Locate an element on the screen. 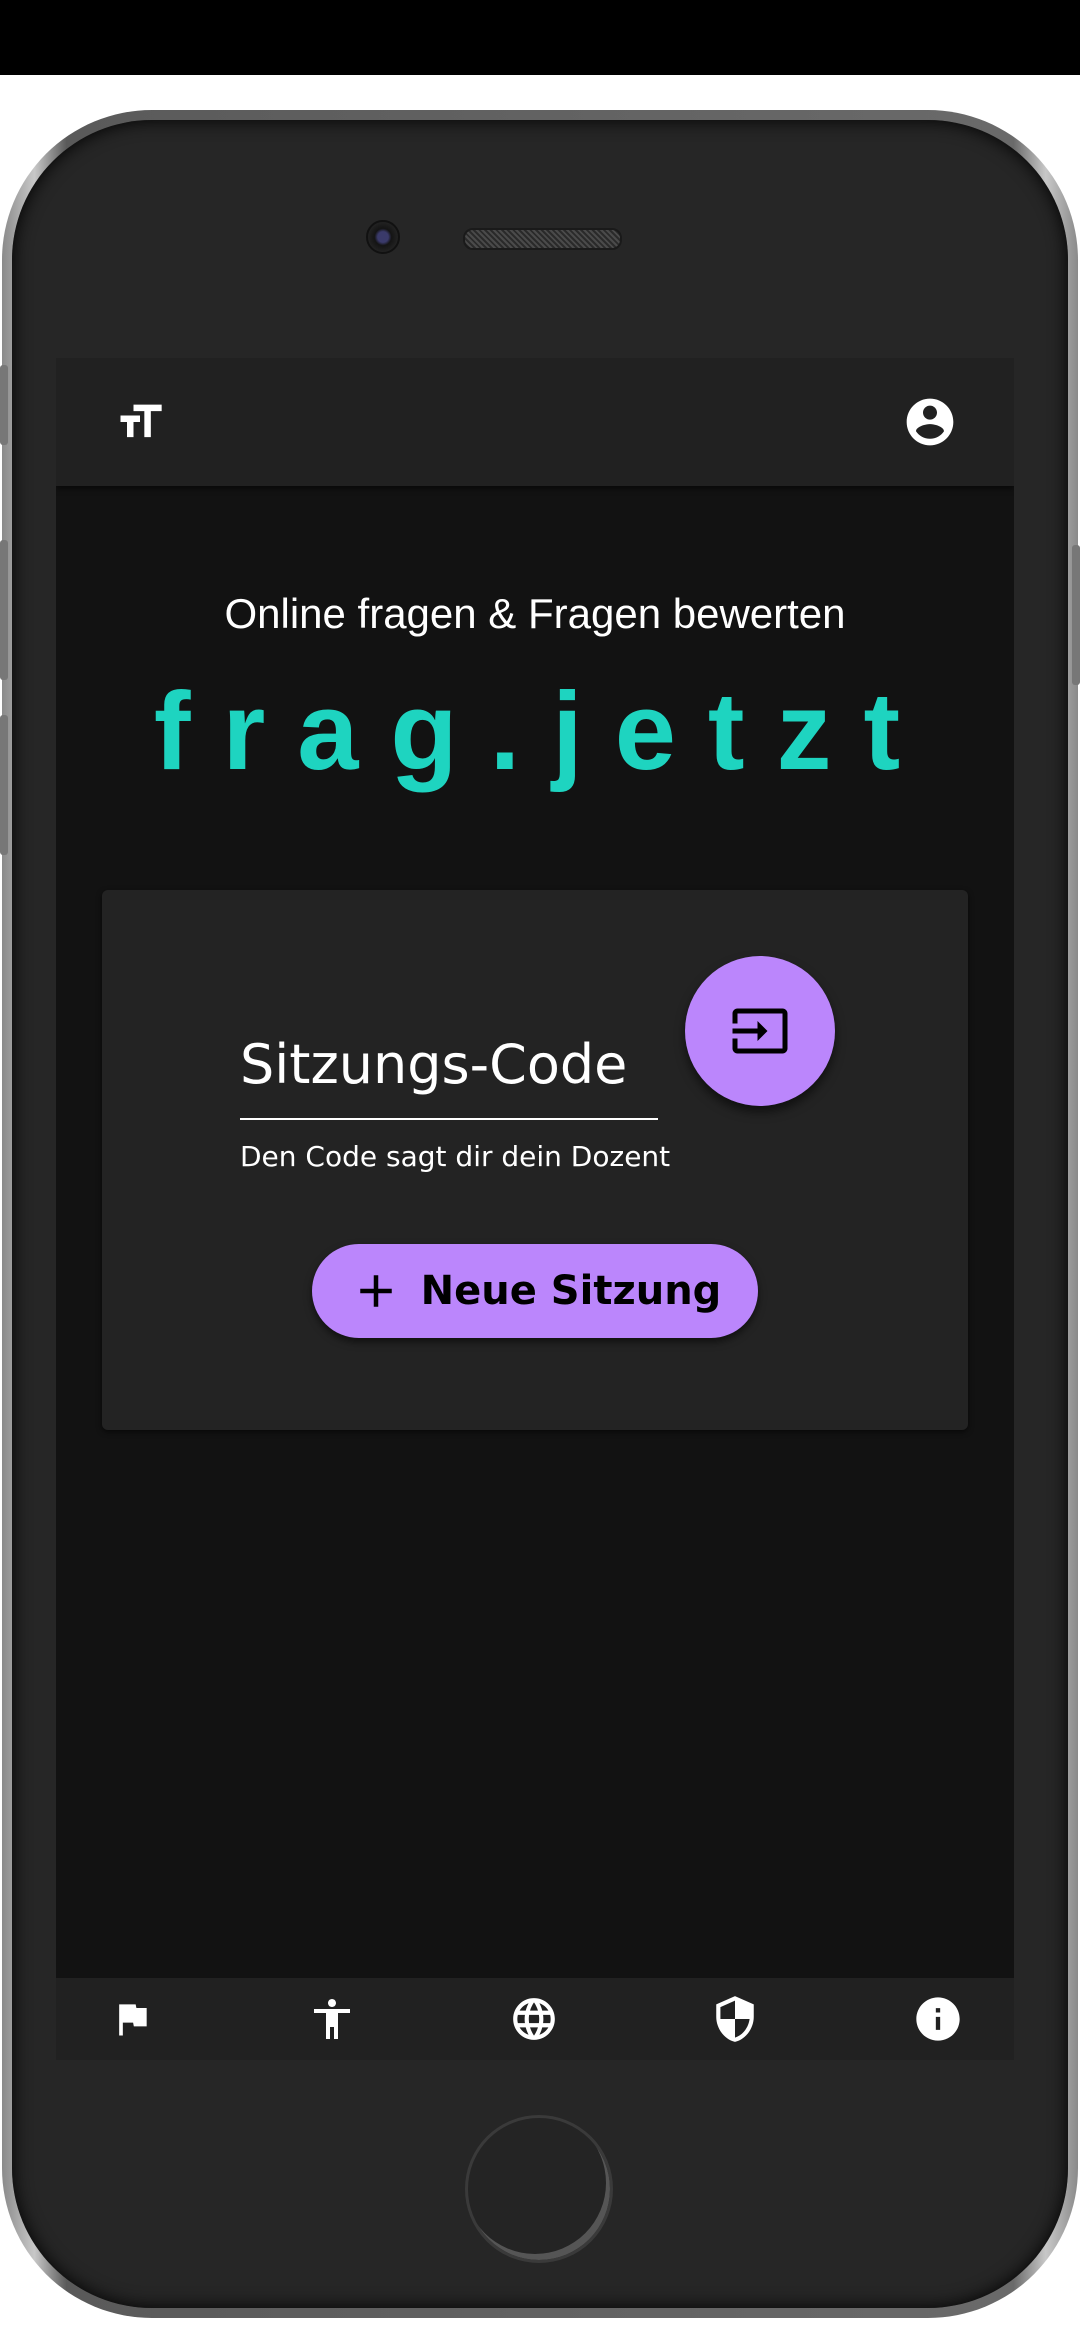  phone-power-button is located at coordinates (1076, 615).